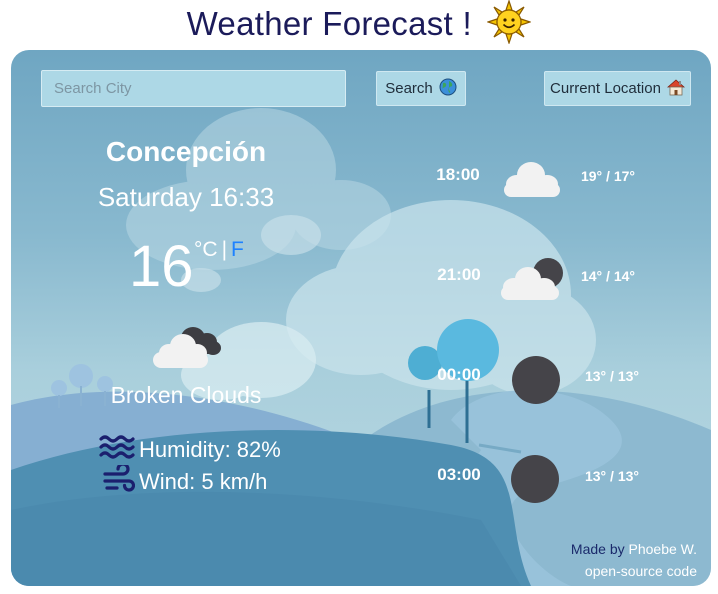  I want to click on search-button: Search, so click(421, 88).